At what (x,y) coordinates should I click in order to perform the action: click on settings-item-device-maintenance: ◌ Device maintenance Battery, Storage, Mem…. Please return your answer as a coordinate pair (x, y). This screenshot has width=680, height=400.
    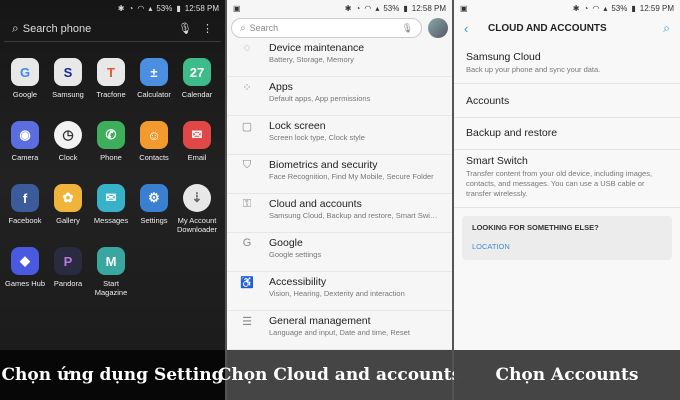
    Looking at the image, I should click on (339, 57).